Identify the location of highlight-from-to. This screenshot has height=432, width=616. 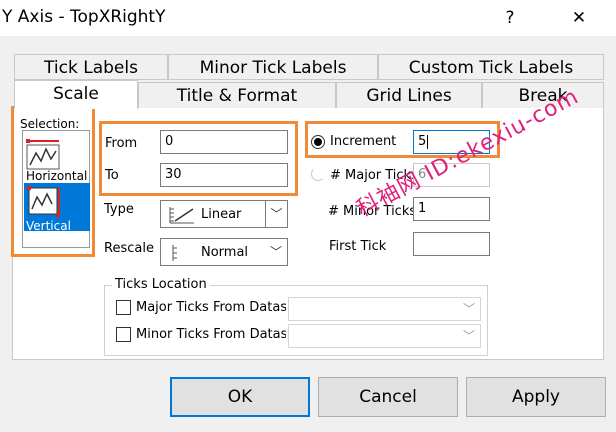
(198, 158).